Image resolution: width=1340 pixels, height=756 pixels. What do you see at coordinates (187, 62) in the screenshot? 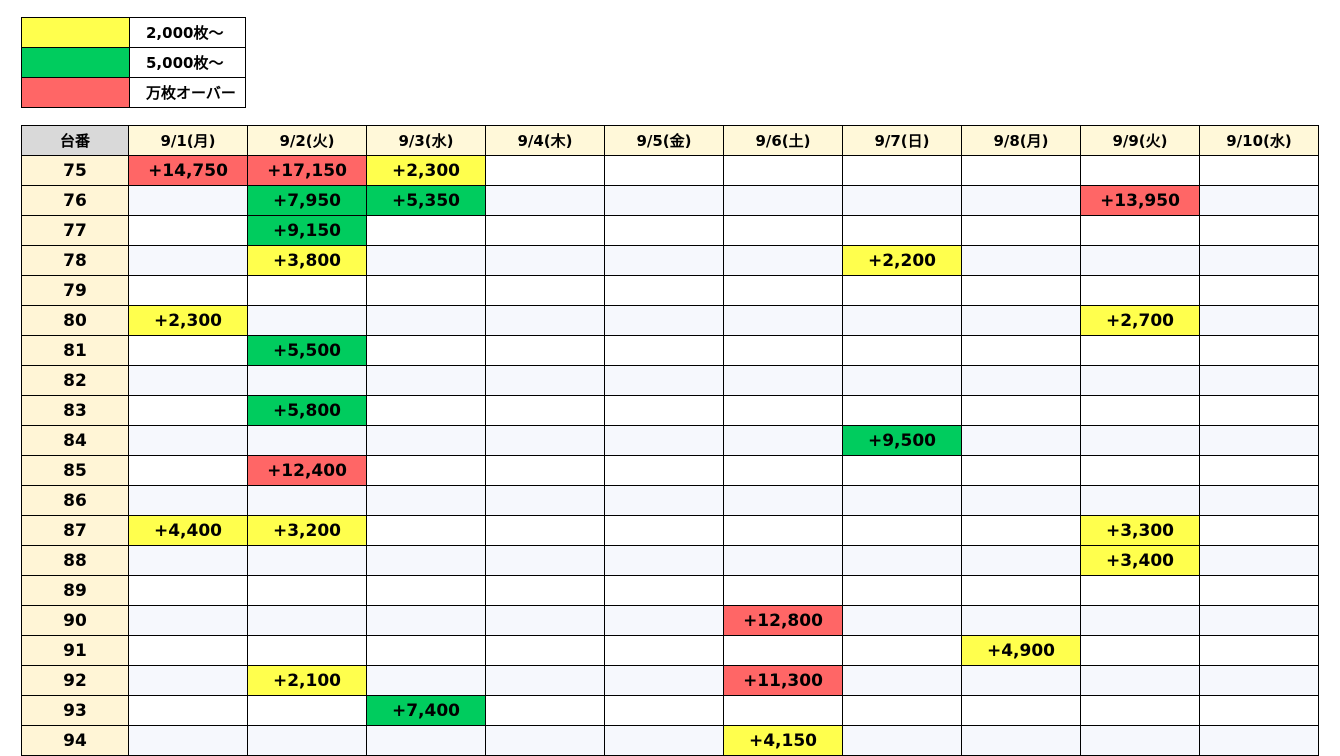
I see `legend-label: 5,000枚～` at bounding box center [187, 62].